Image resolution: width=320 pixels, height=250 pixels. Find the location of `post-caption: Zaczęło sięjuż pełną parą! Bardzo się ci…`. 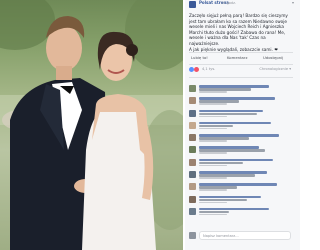

post-caption: Zaczęło sięjuż pełną parą! Bardzo się ci… is located at coordinates (241, 32).